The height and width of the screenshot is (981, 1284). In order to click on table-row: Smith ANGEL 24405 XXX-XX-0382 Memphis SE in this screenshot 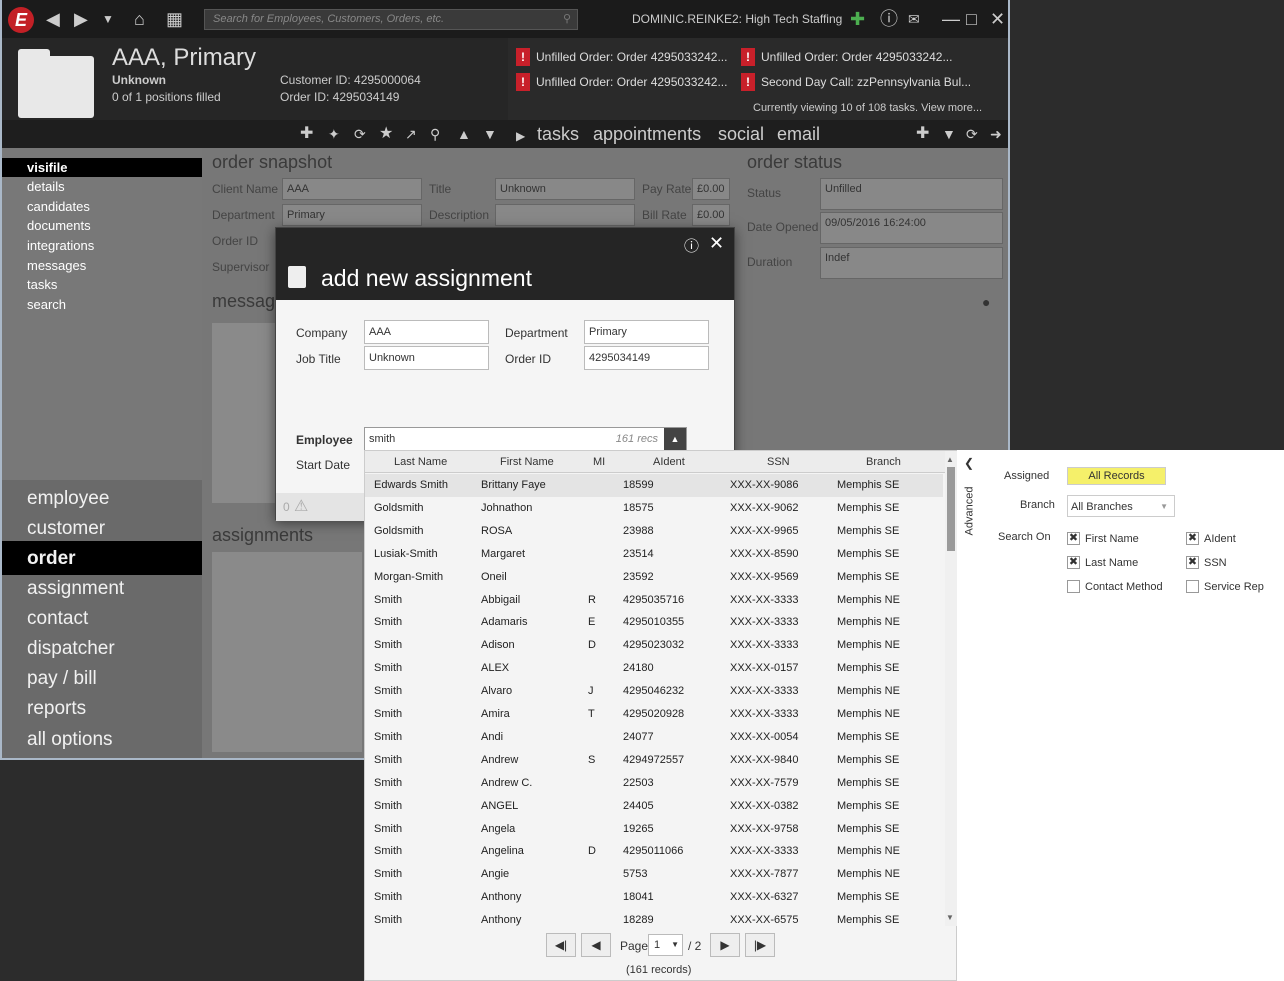, I will do `click(654, 806)`.